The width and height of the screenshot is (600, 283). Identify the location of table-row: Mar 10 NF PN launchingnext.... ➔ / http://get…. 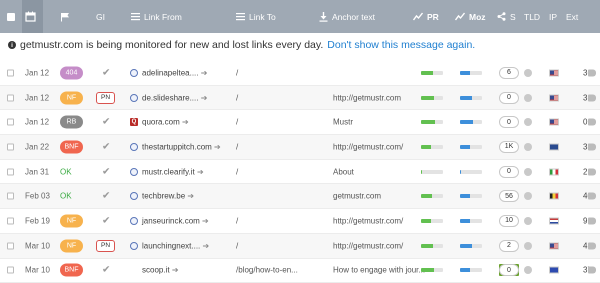
(300, 246).